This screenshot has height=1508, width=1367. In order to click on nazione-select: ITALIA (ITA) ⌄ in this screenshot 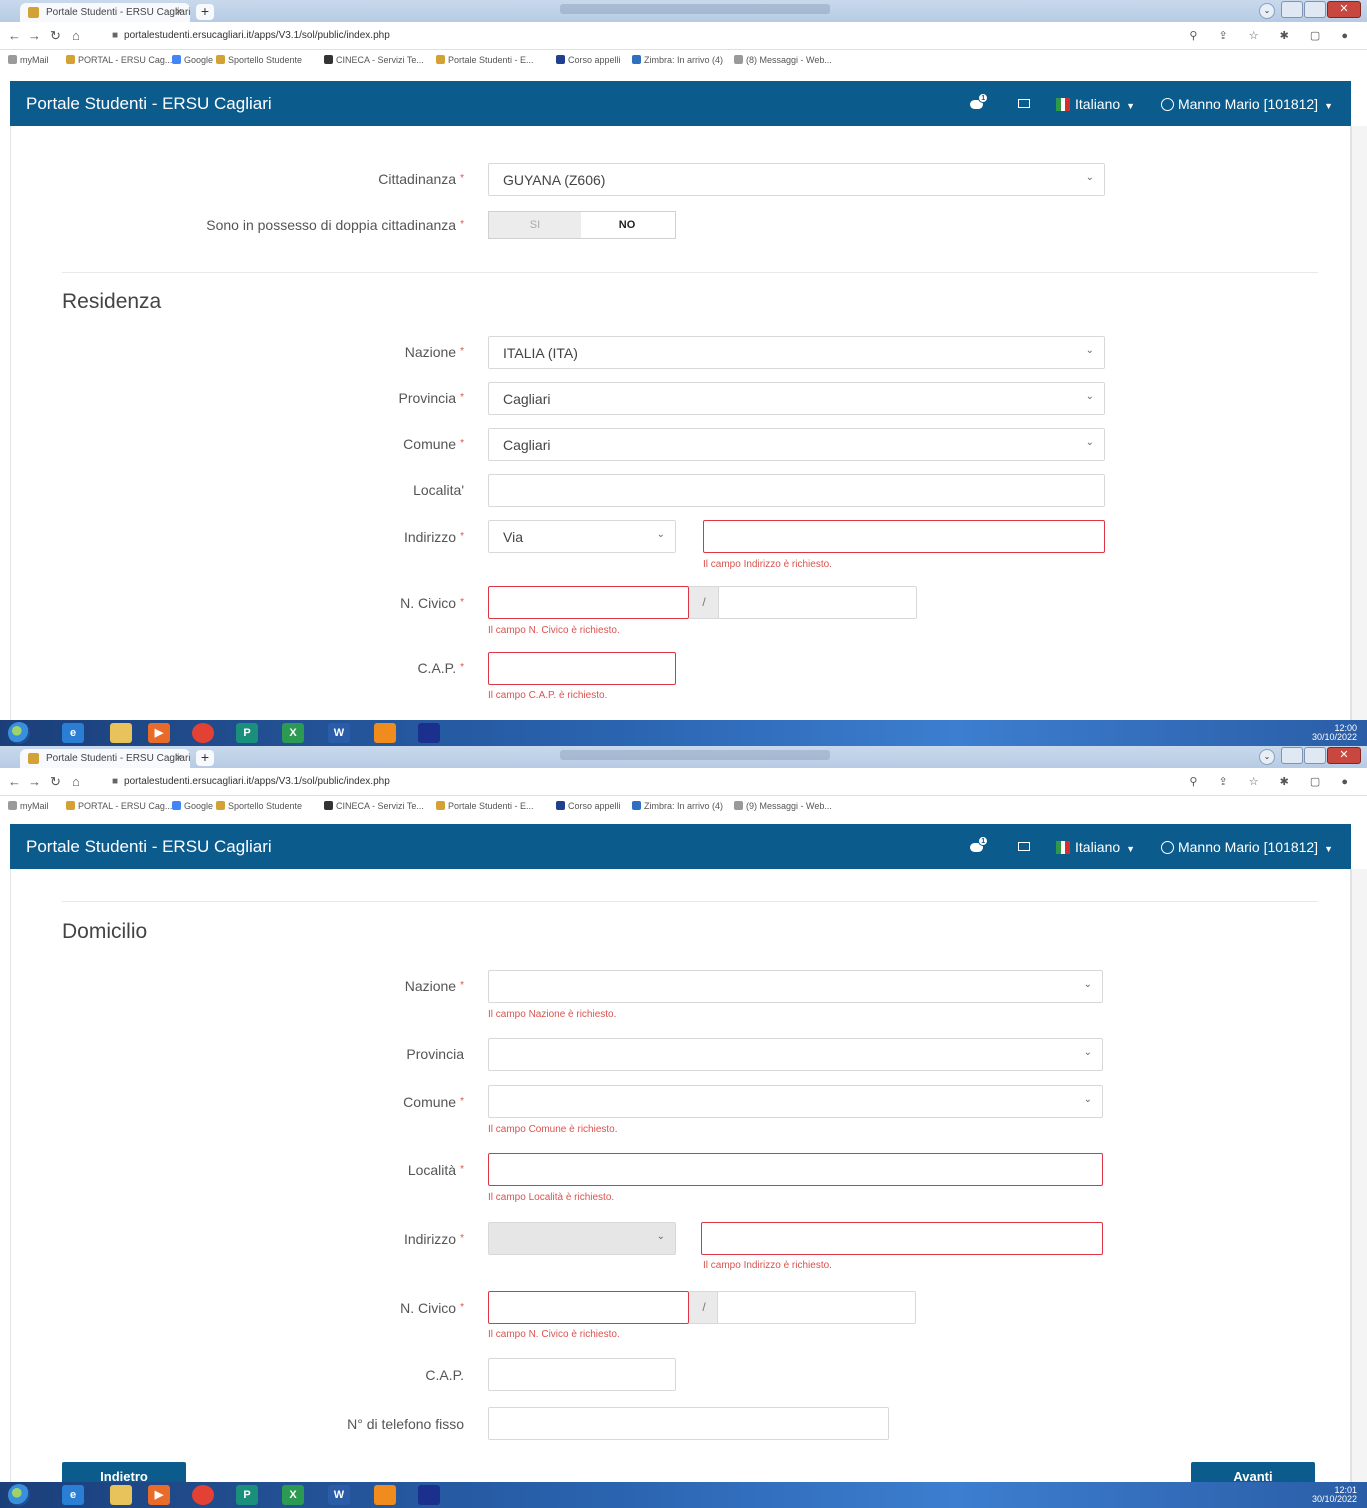, I will do `click(796, 352)`.